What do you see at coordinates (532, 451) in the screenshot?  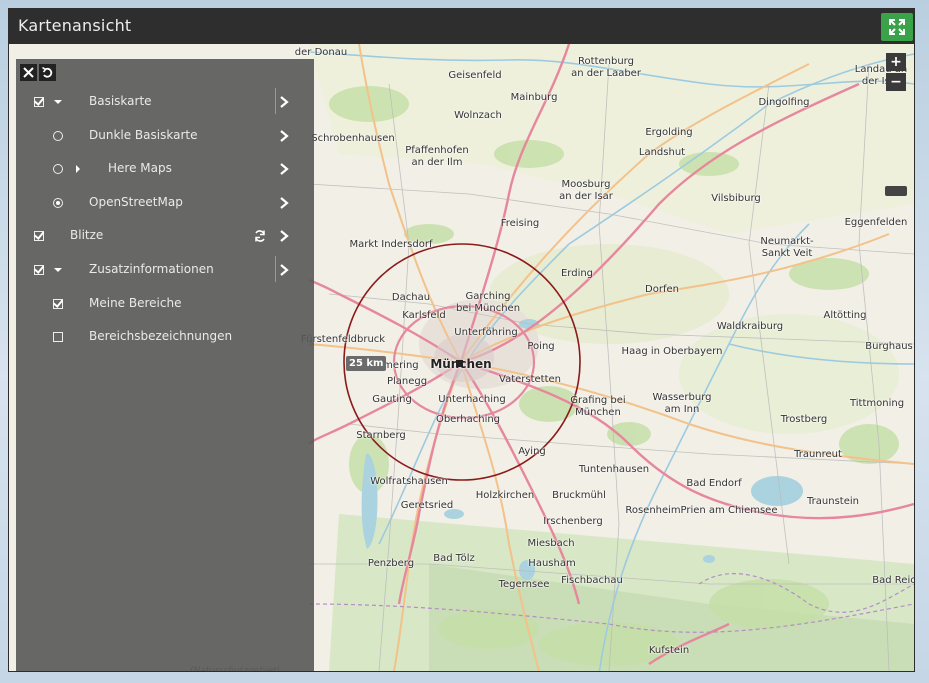 I see `place-label: Aying` at bounding box center [532, 451].